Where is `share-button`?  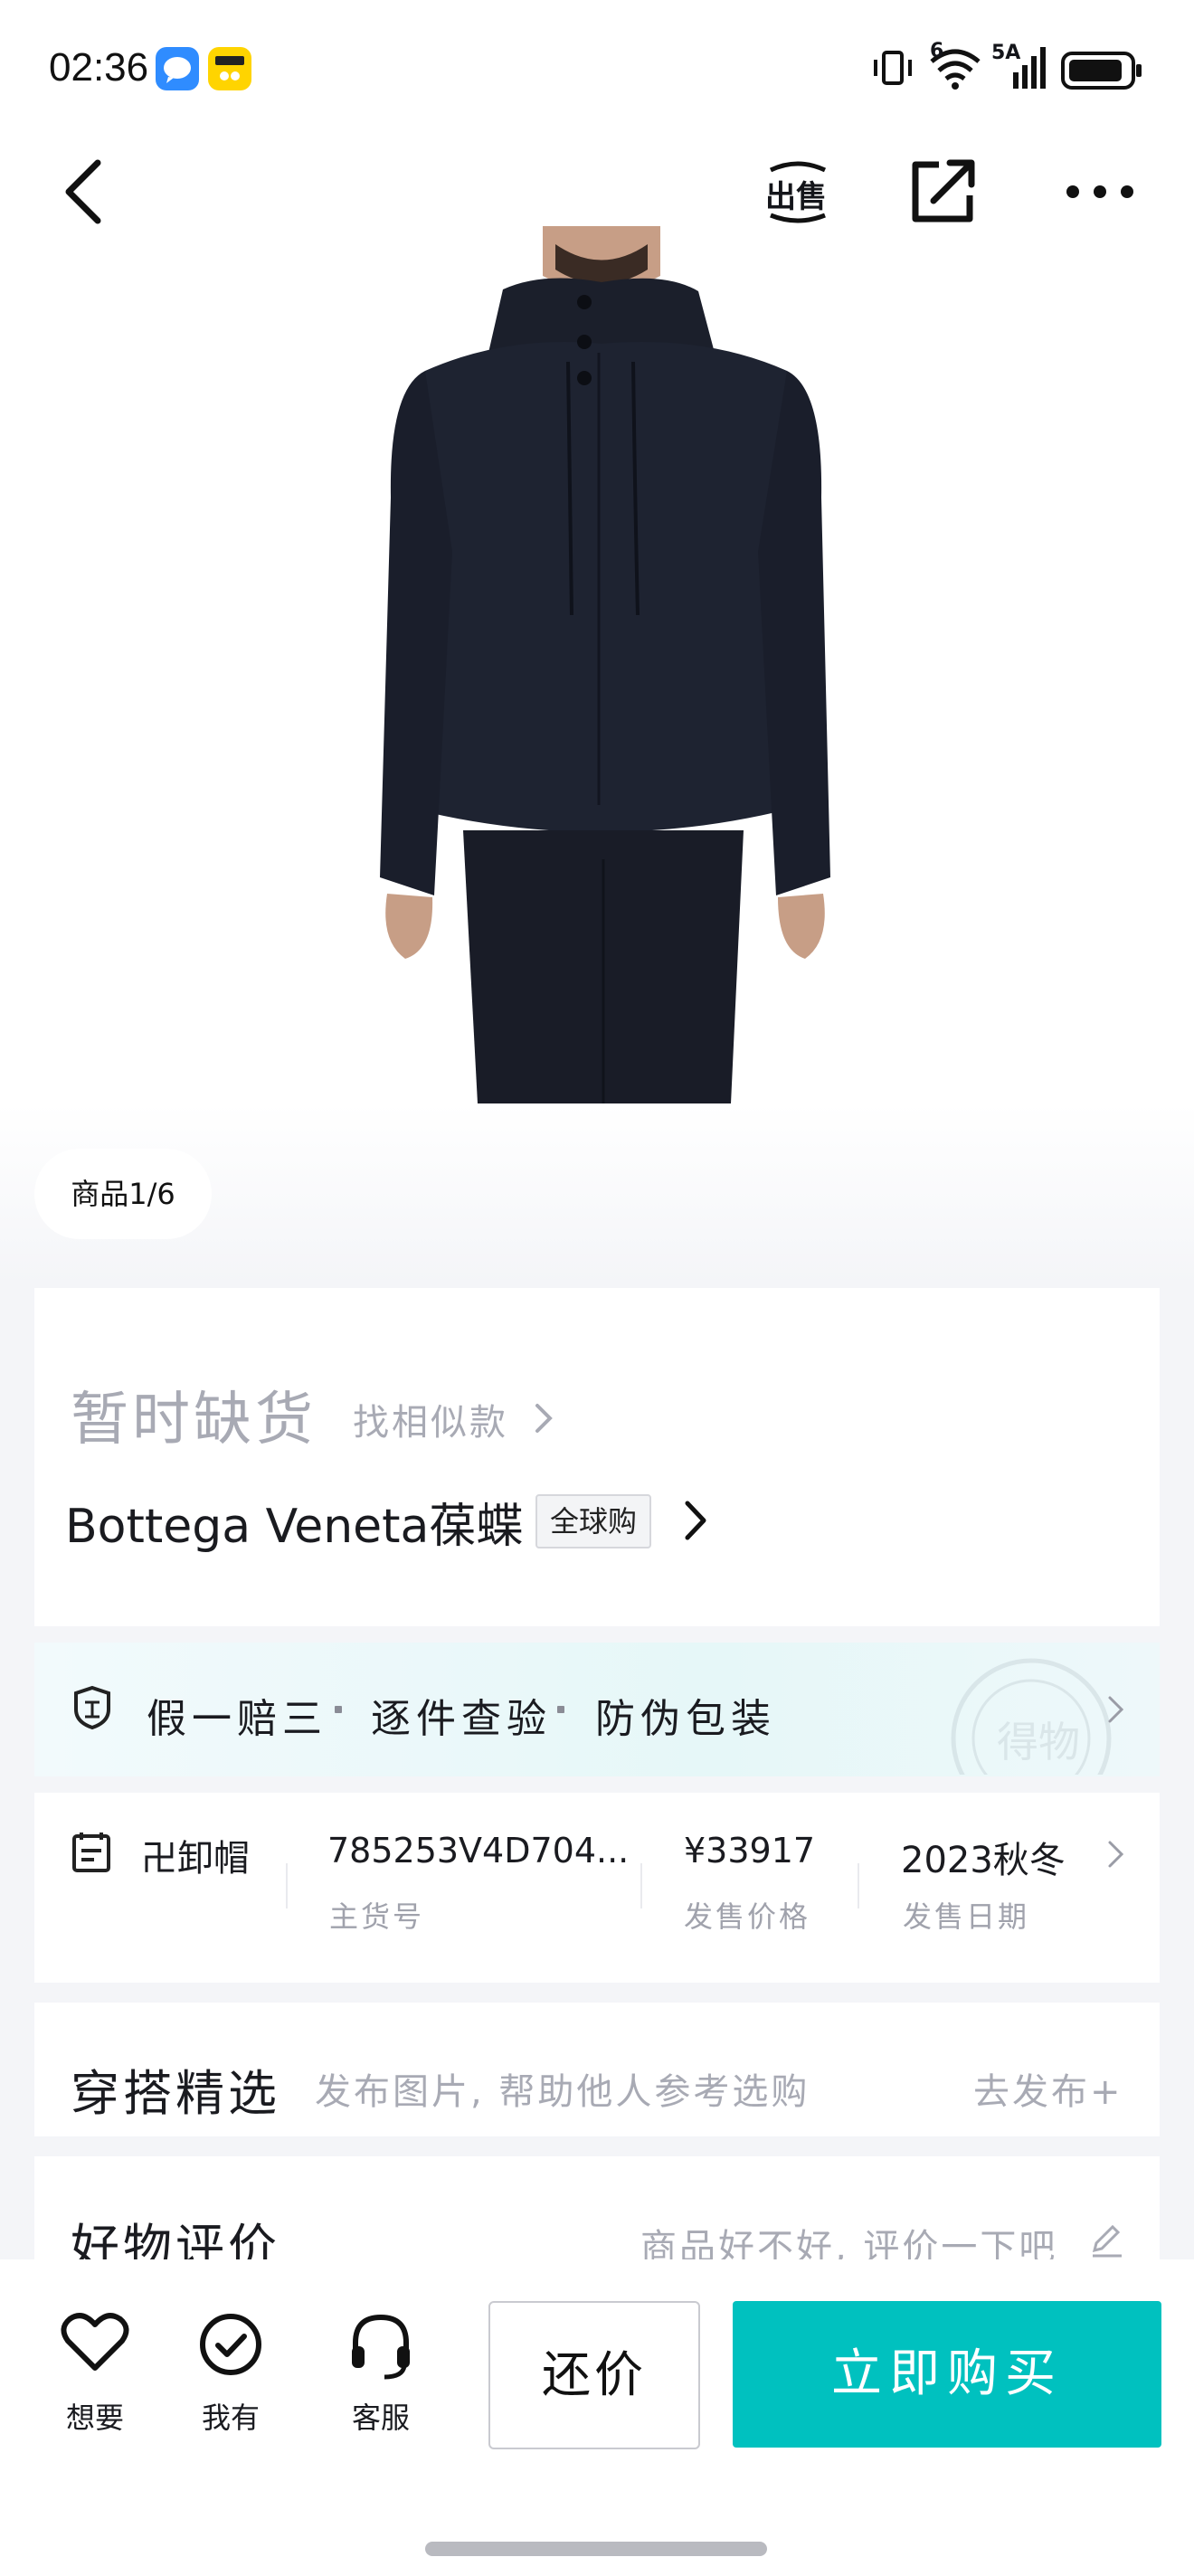 share-button is located at coordinates (942, 192).